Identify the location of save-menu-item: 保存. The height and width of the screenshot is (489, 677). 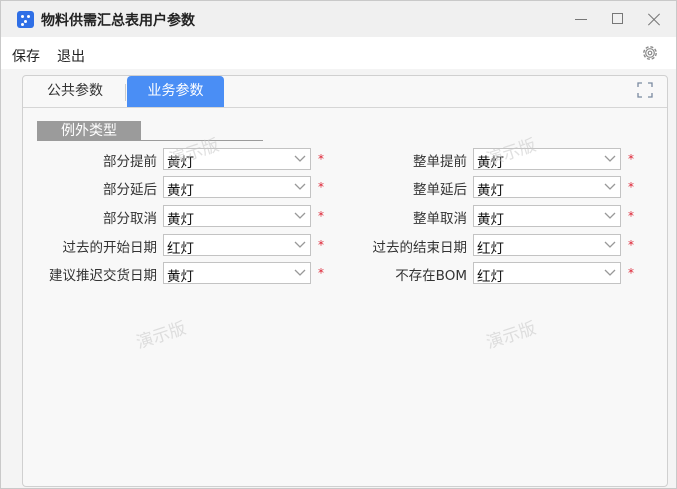
(26, 56).